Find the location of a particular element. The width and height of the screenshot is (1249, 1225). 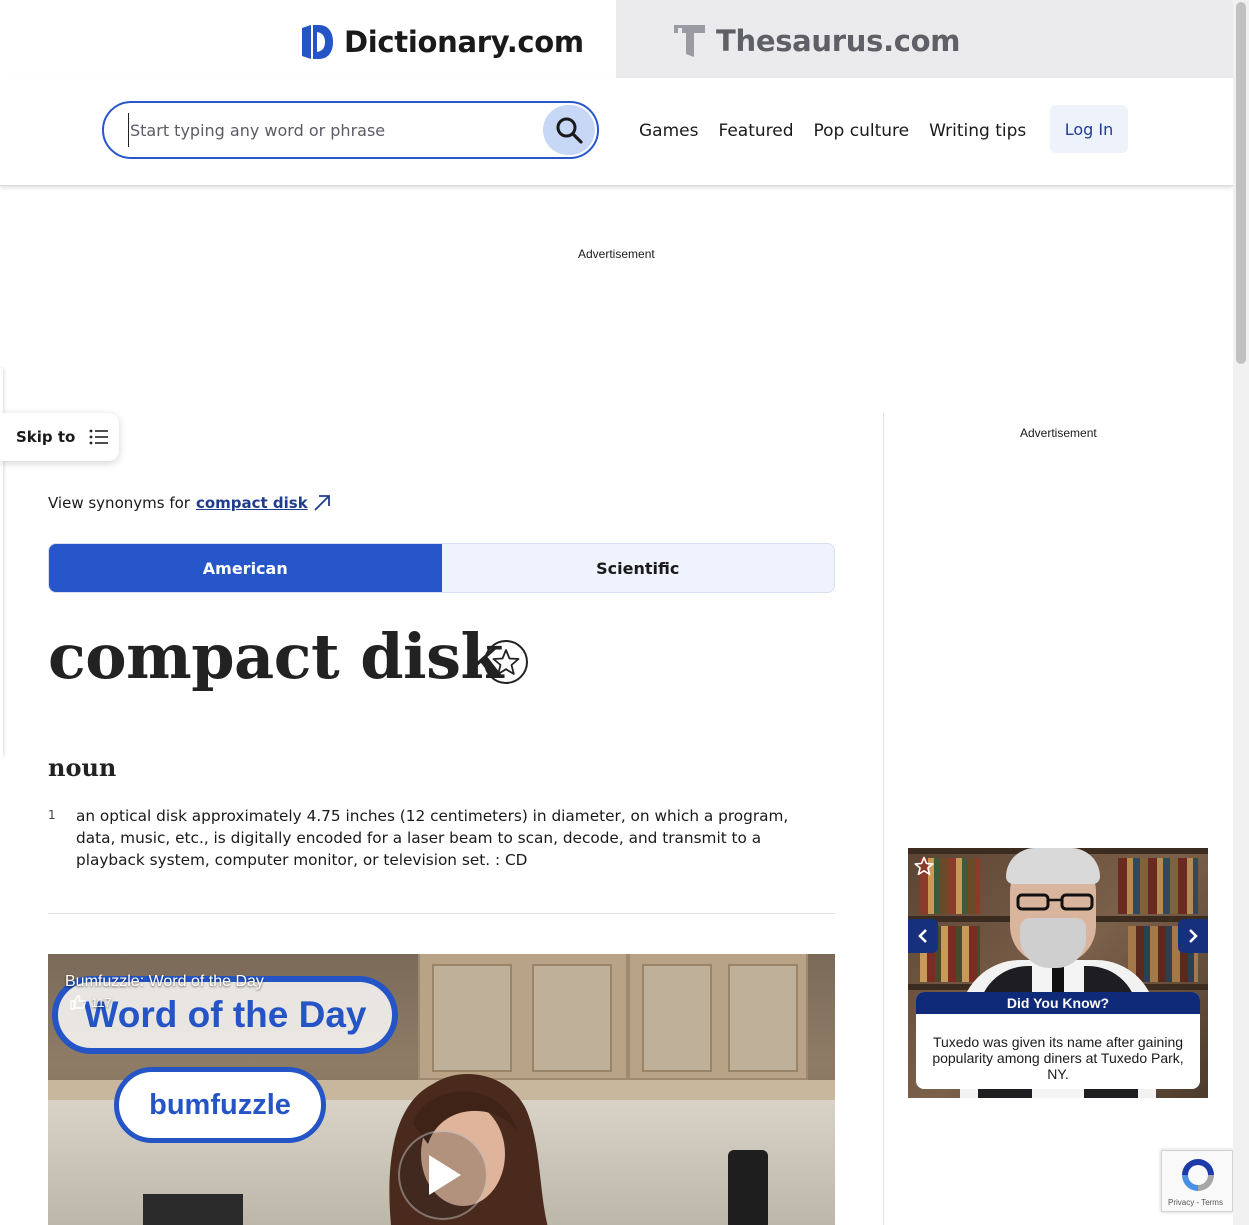

headword: compact disk is located at coordinates (275, 656).